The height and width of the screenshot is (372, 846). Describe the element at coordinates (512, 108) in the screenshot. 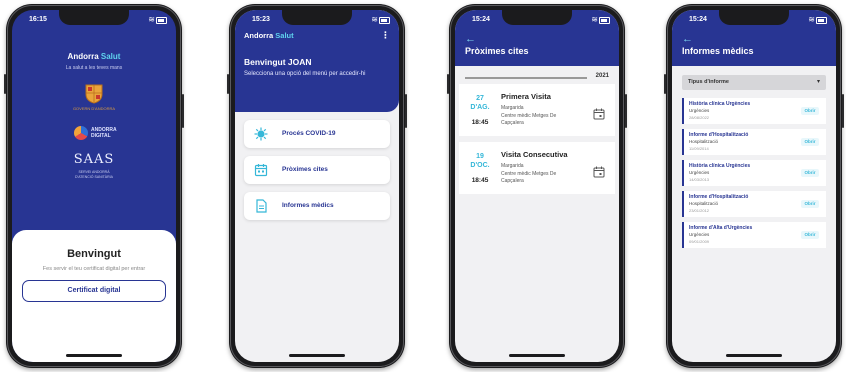

I see `appointment-person: Margarida` at that location.